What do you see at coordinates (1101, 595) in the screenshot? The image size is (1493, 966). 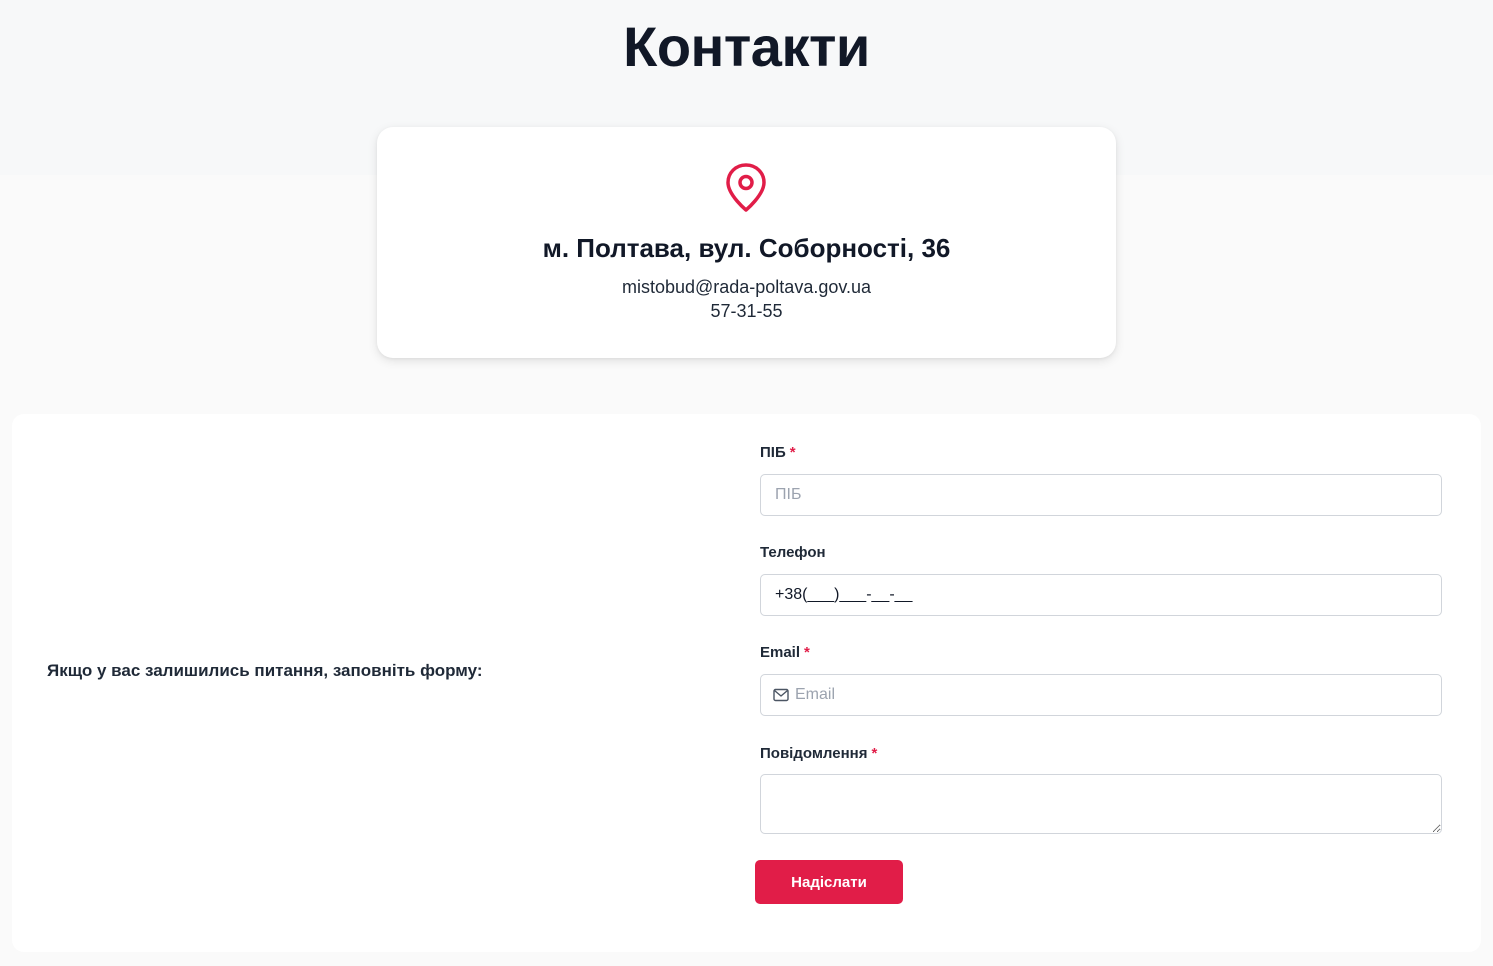 I see `phone-input` at bounding box center [1101, 595].